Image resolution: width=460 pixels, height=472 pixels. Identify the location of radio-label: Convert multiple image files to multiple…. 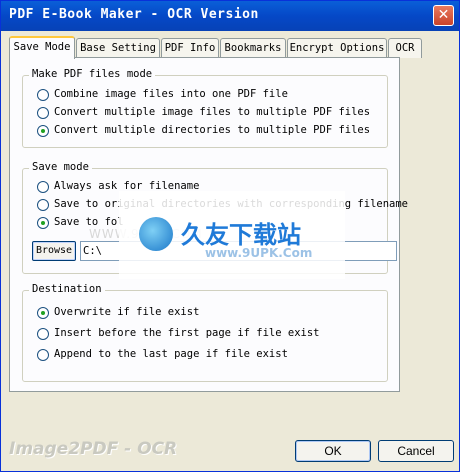
(212, 112).